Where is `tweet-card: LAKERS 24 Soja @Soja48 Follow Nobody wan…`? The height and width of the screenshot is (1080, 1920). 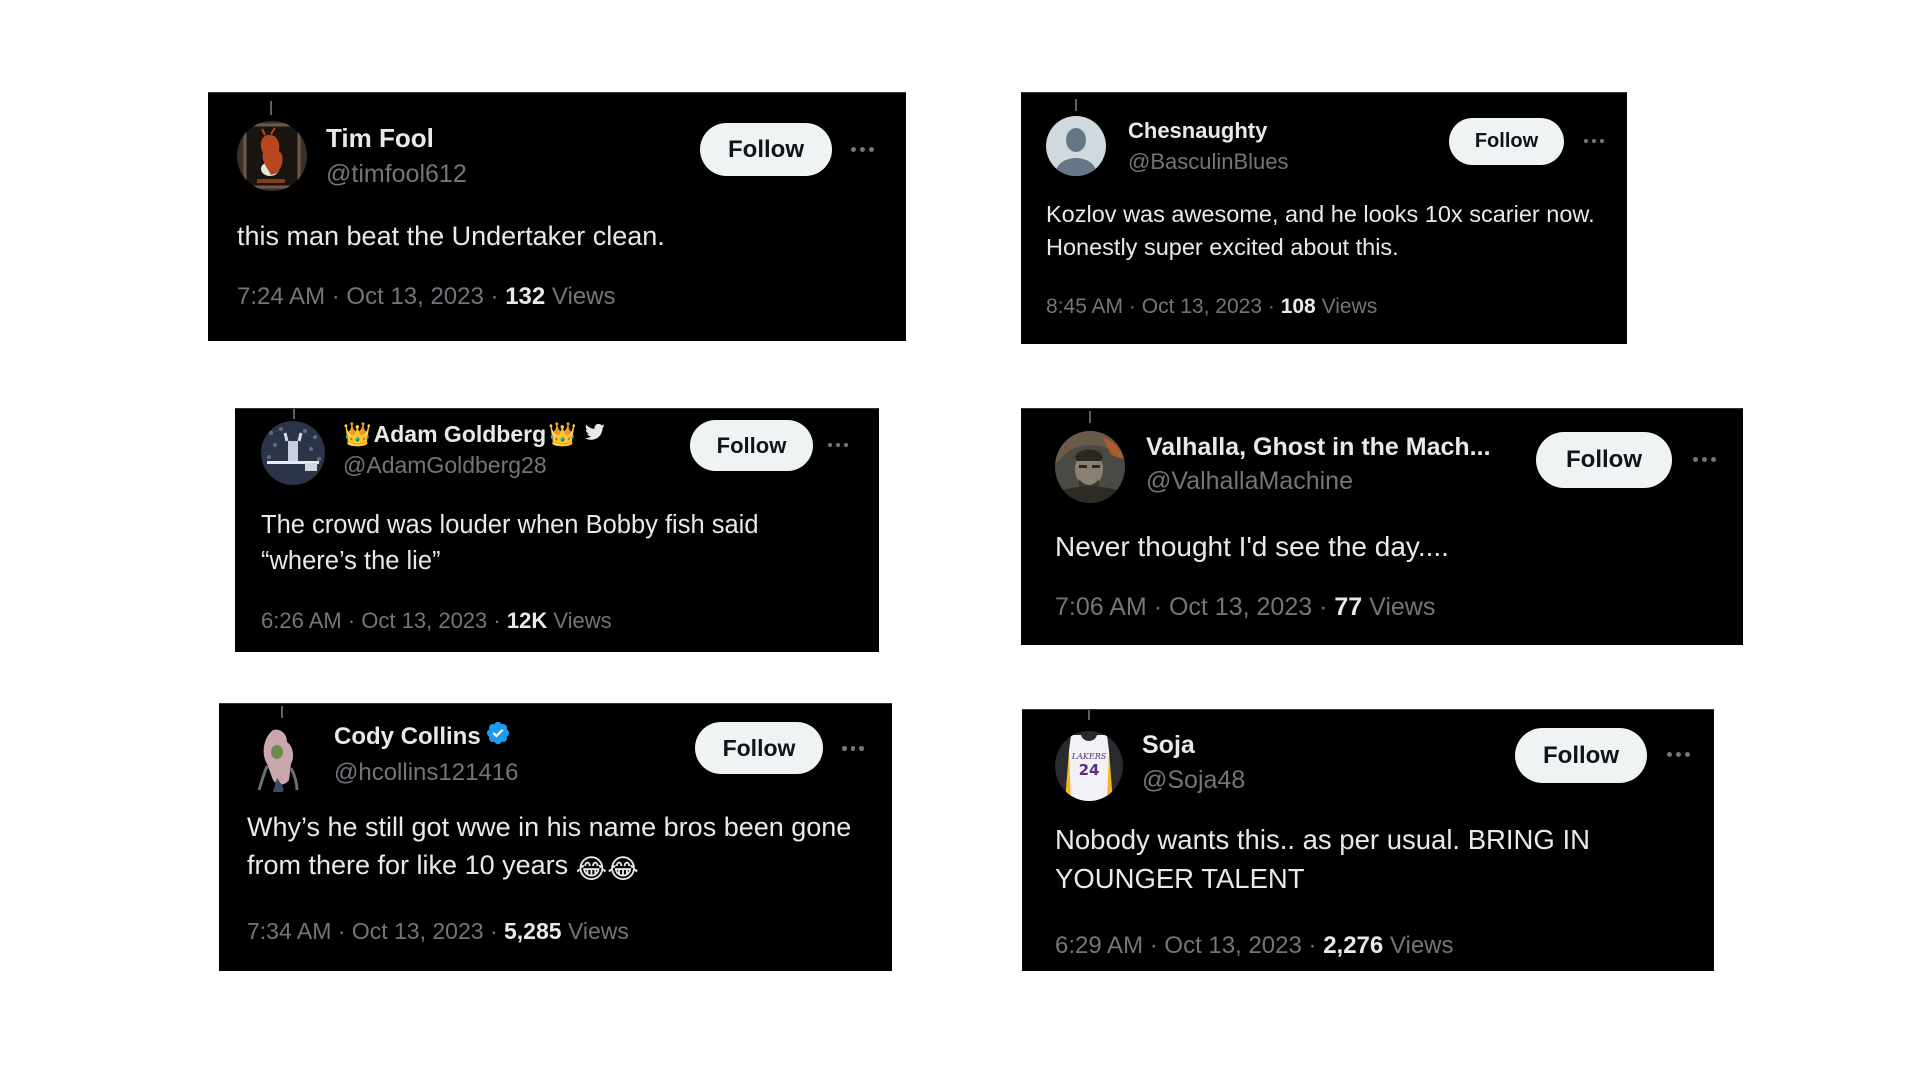
tweet-card: LAKERS 24 Soja @Soja48 Follow Nobody wan… is located at coordinates (1368, 840).